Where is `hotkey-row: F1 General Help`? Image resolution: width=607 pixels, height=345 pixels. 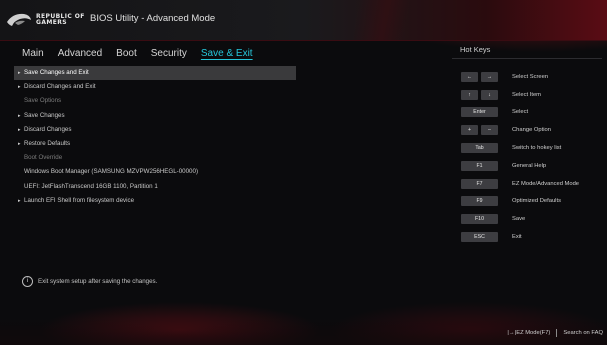 hotkey-row: F1 General Help is located at coordinates (520, 166).